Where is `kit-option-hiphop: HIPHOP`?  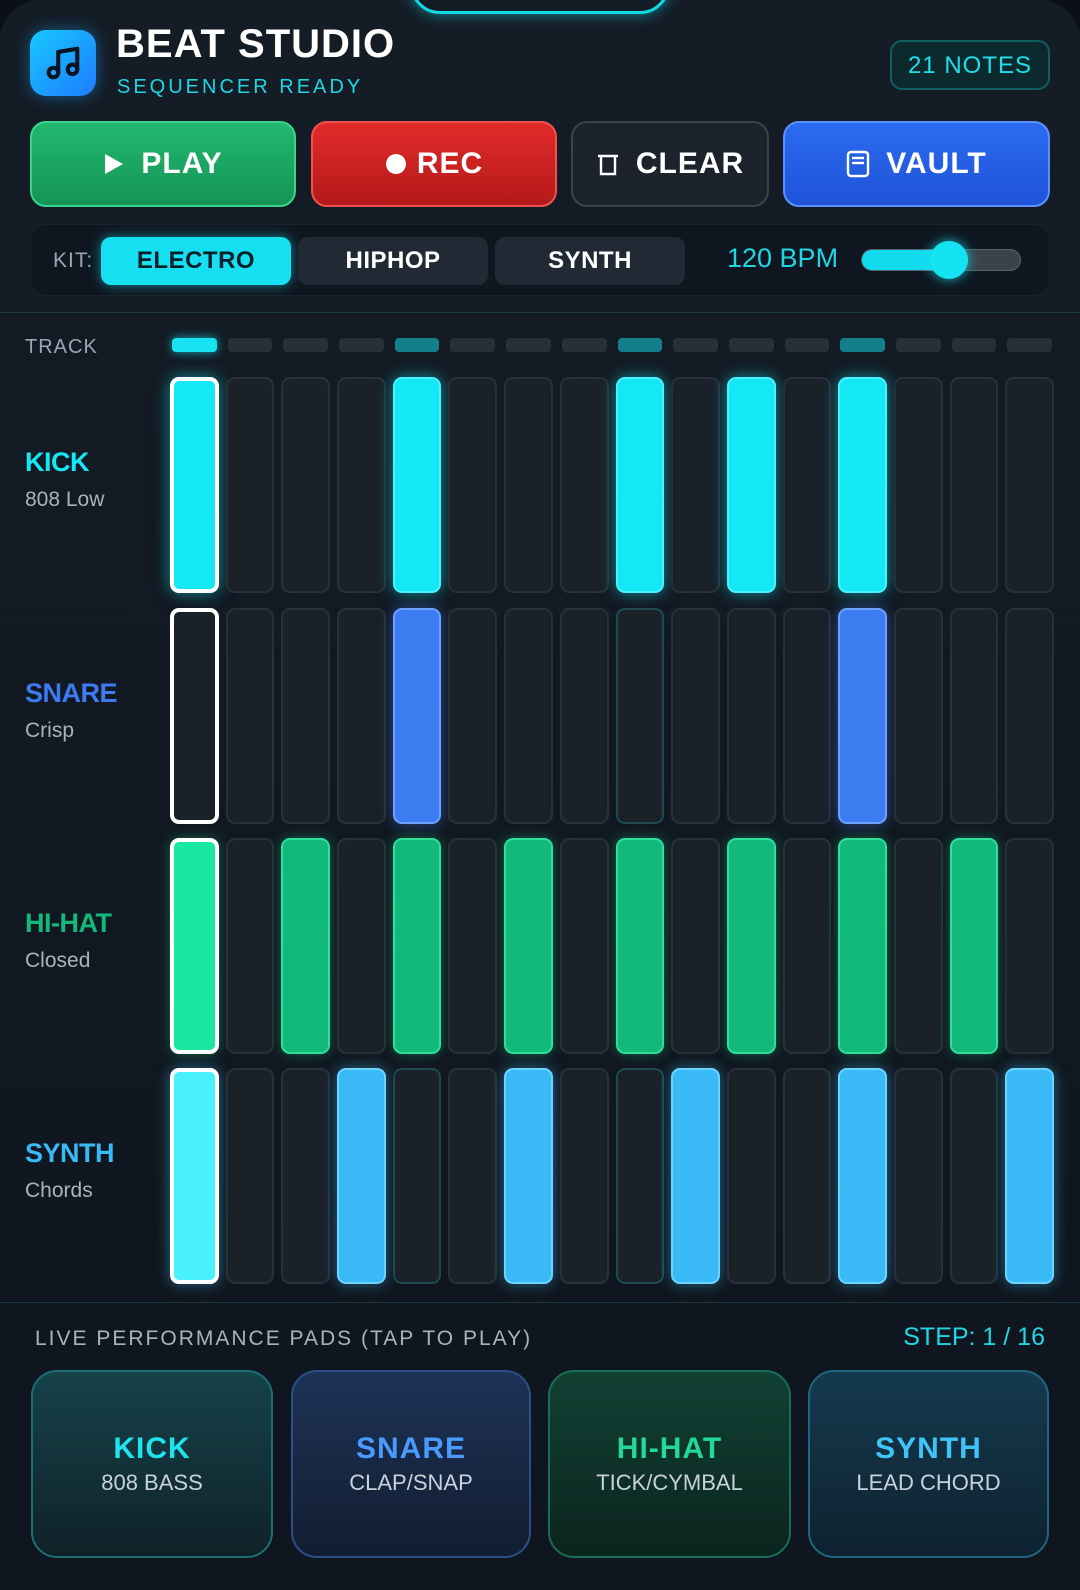
kit-option-hiphop: HIPHOP is located at coordinates (393, 261).